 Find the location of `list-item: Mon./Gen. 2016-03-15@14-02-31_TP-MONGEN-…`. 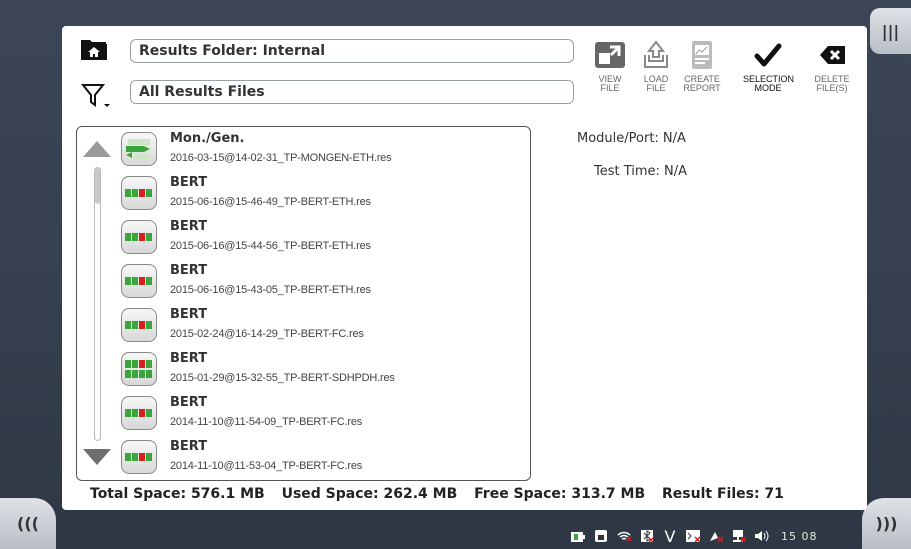

list-item: Mon./Gen. 2016-03-15@14-02-31_TP-MONGEN-… is located at coordinates (321, 148).